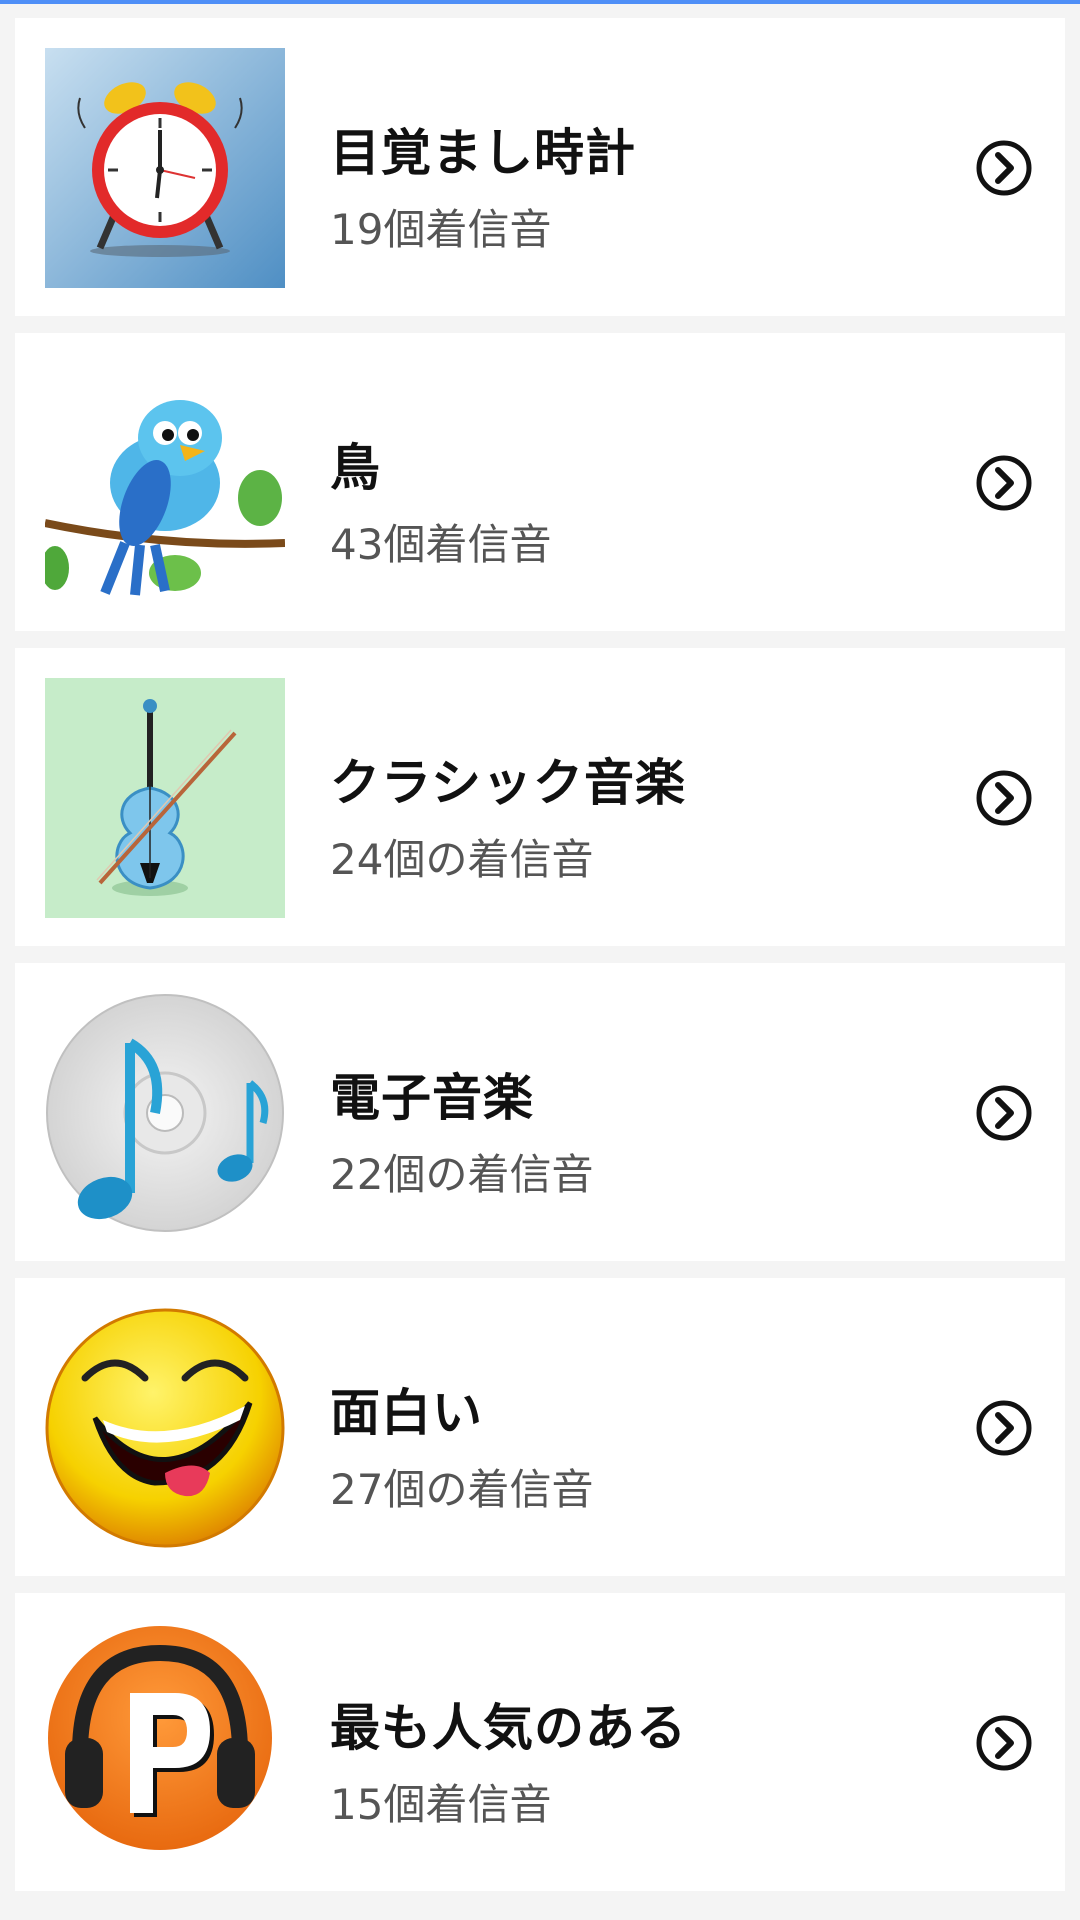 The width and height of the screenshot is (1080, 1920). What do you see at coordinates (165, 798) in the screenshot?
I see `violin-icon` at bounding box center [165, 798].